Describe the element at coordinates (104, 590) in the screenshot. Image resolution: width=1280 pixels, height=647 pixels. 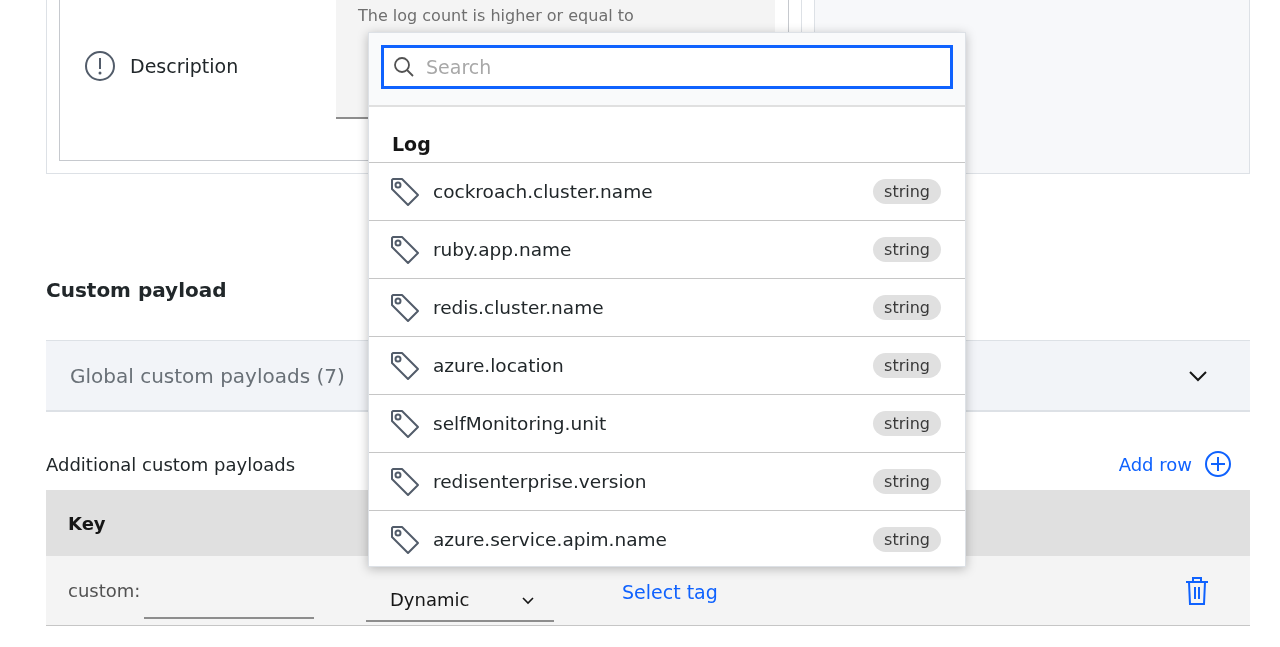
I see `key-prefix: custom:` at that location.